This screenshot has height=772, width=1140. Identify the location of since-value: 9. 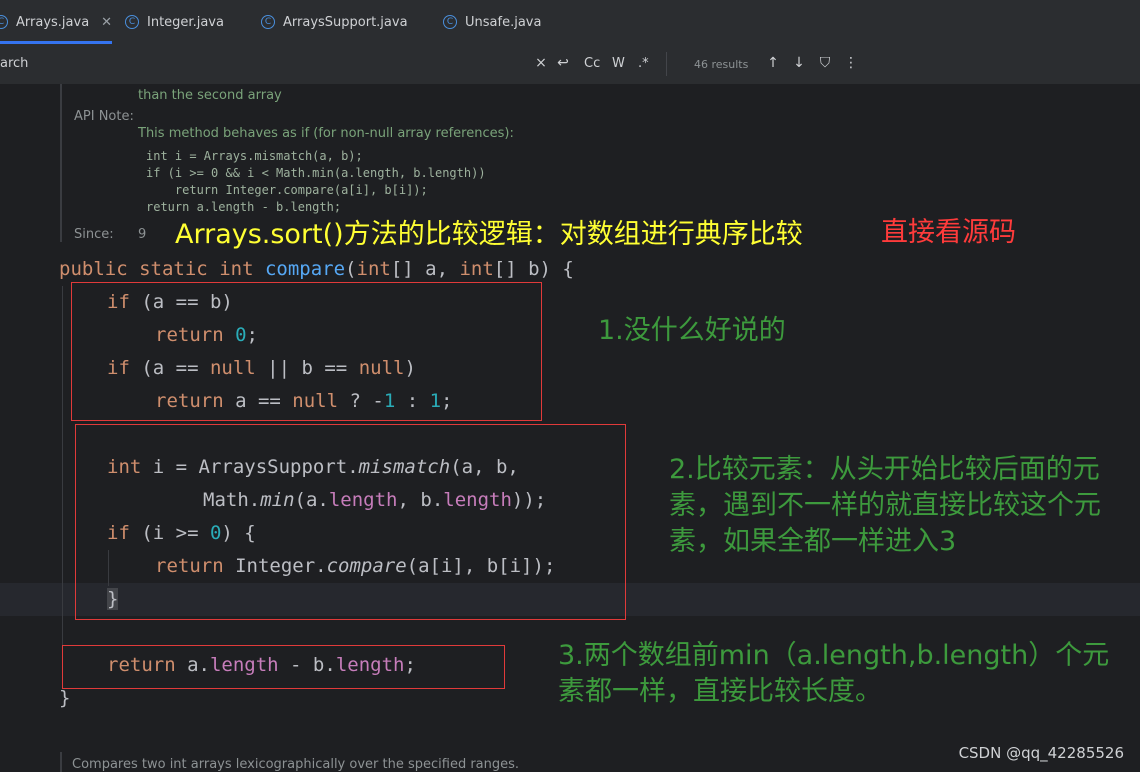
(142, 234).